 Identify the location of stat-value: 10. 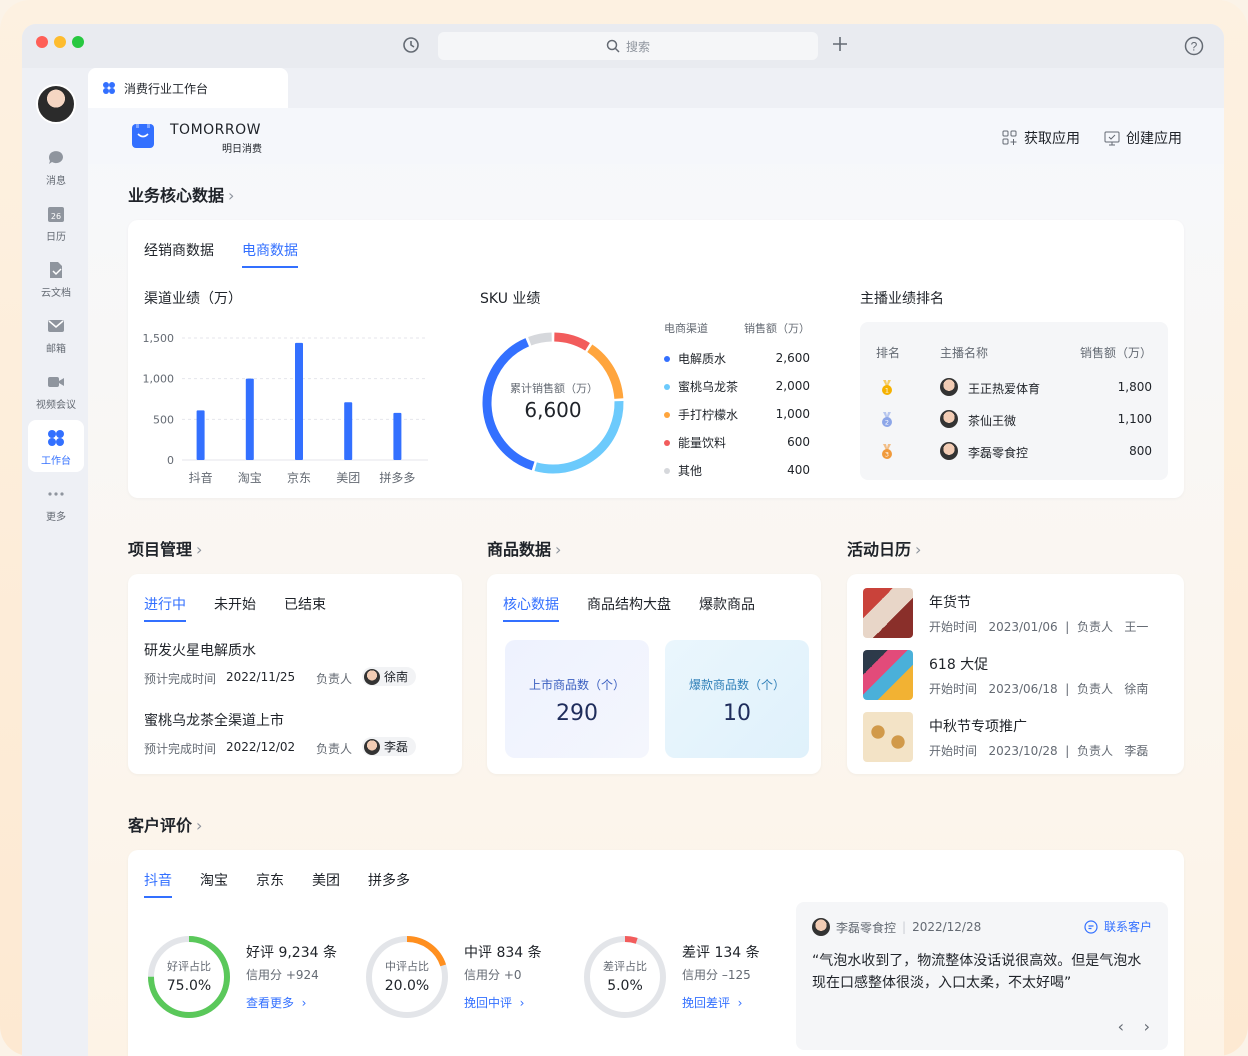
(737, 713).